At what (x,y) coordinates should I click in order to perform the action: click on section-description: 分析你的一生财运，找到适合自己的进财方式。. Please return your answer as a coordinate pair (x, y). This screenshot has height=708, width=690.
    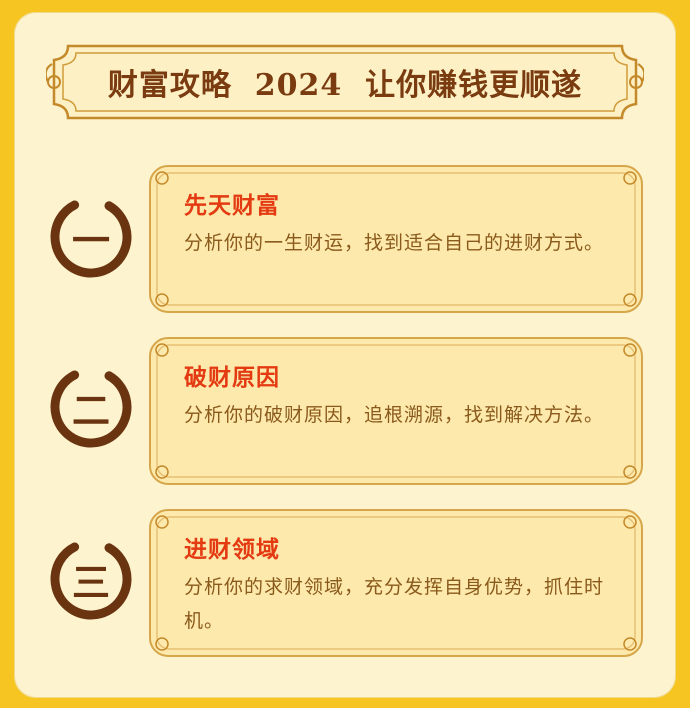
    Looking at the image, I should click on (394, 243).